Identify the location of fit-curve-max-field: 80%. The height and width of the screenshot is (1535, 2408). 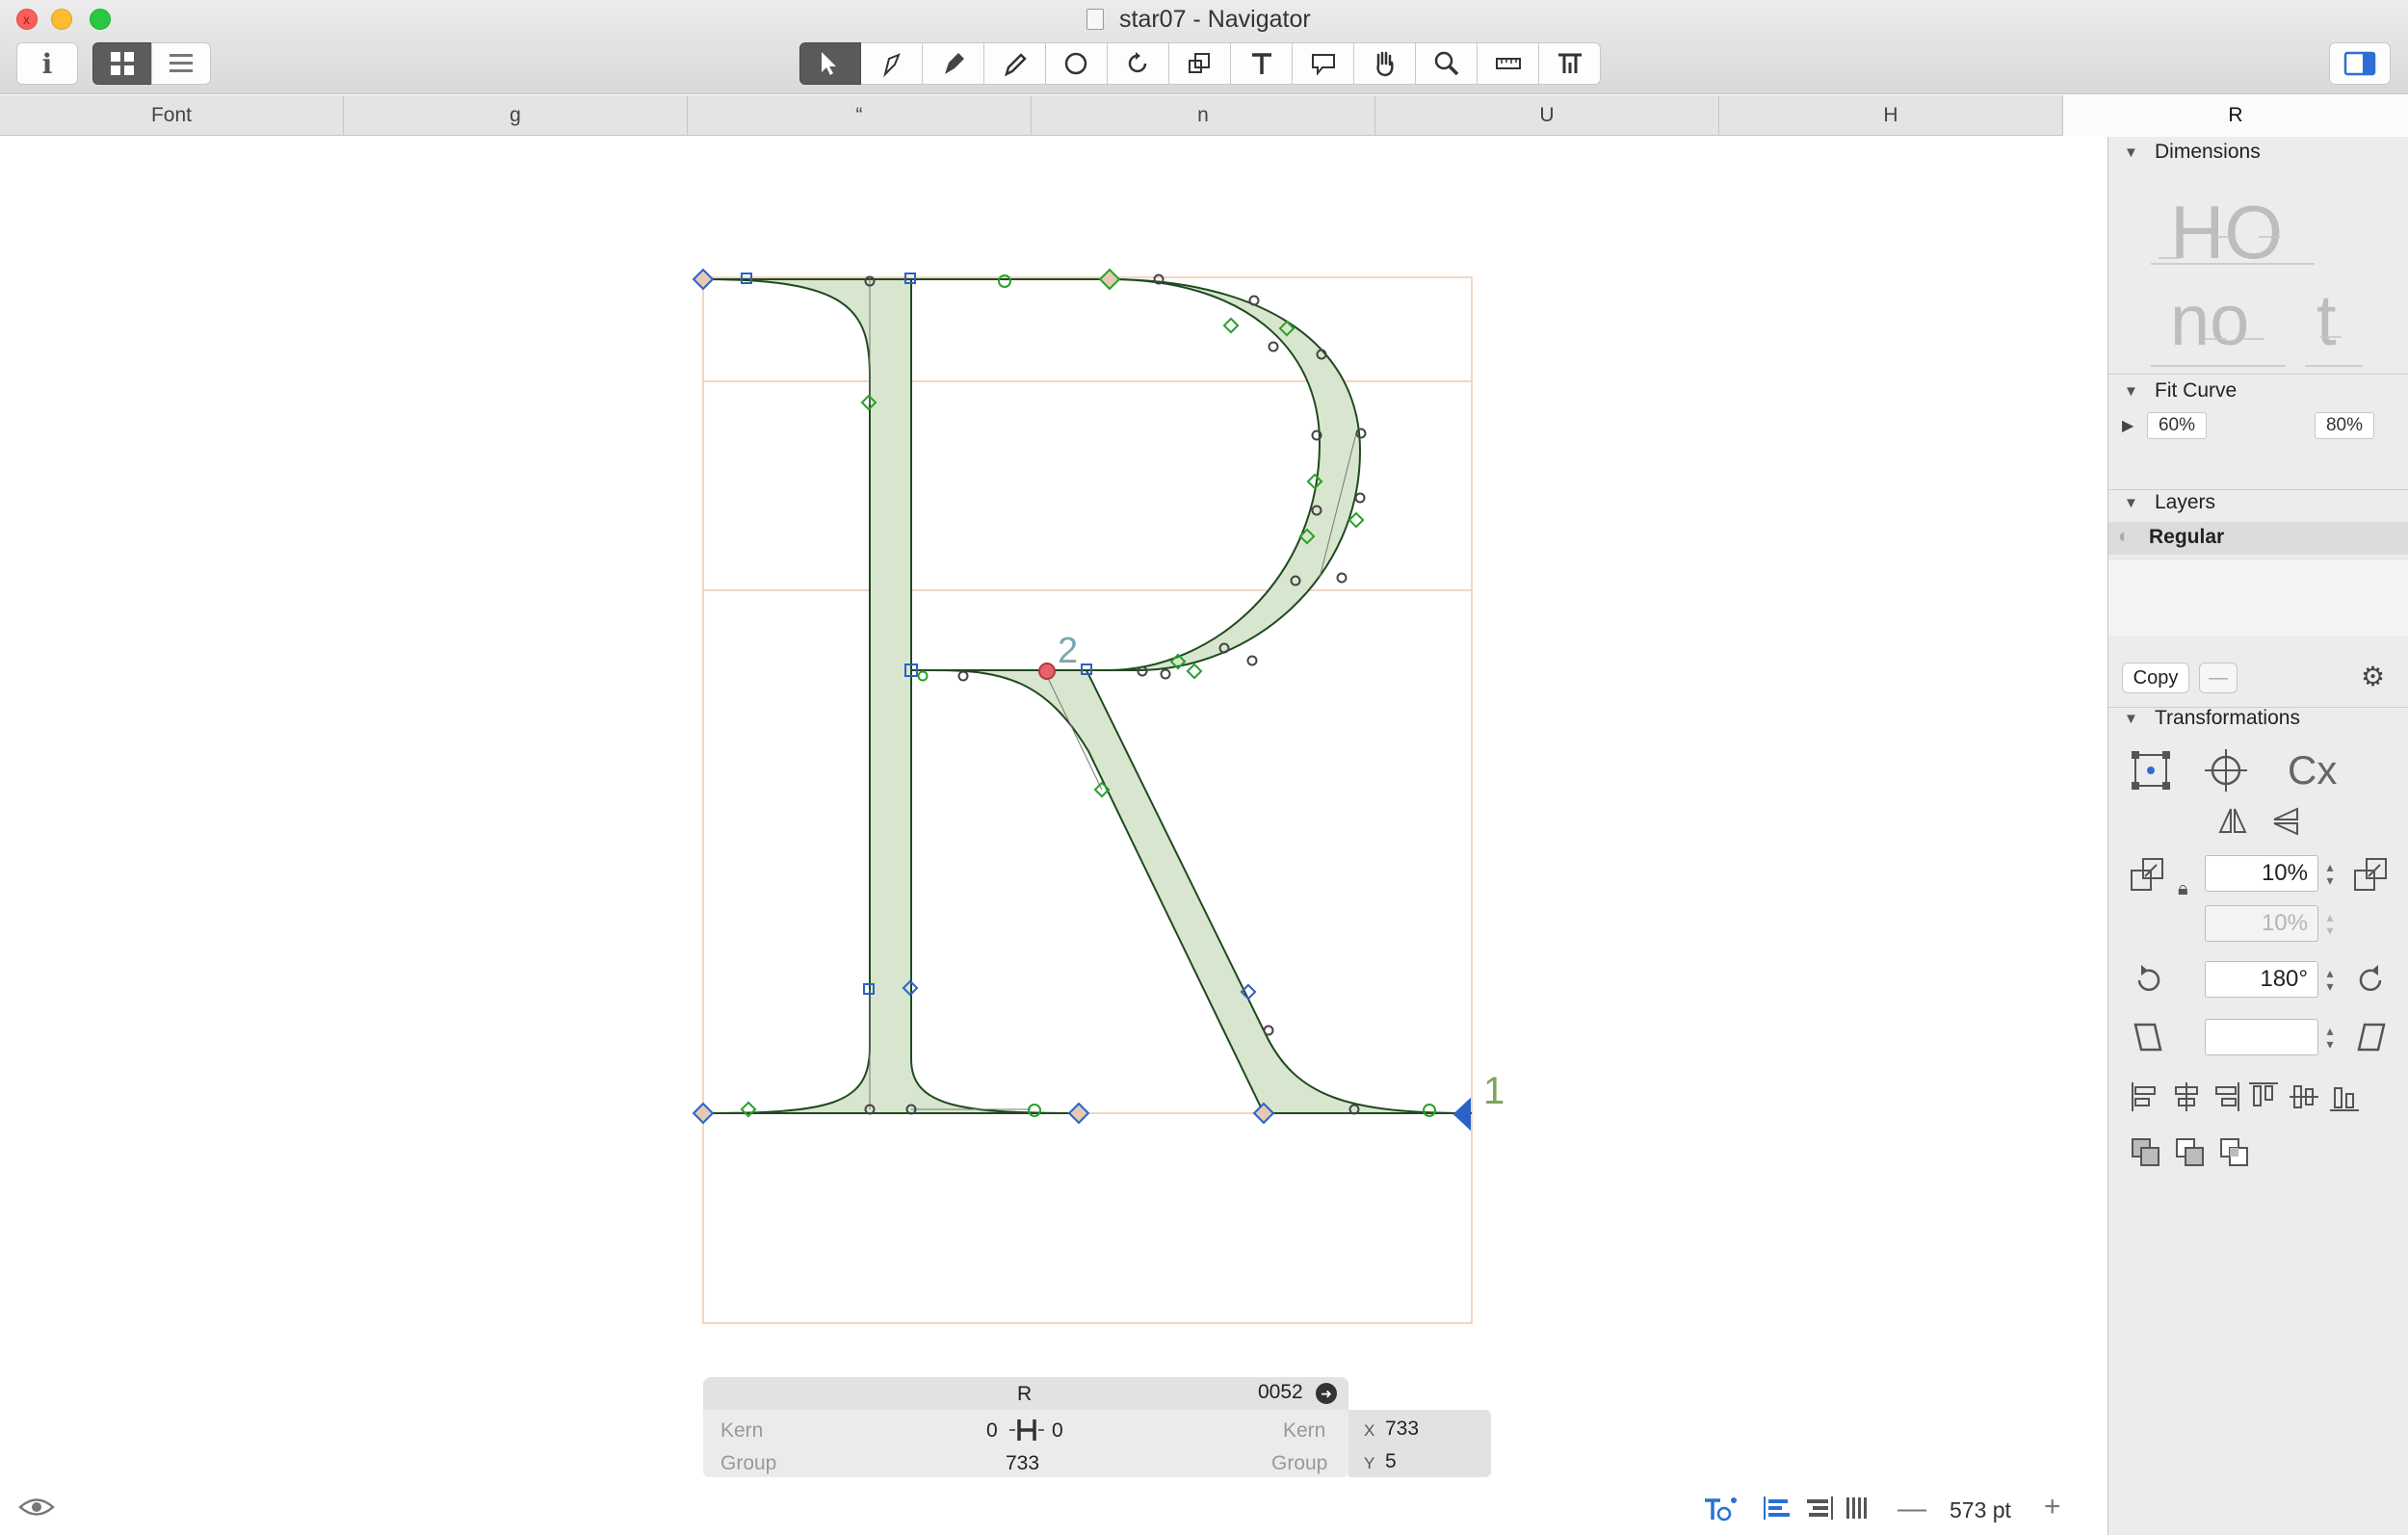
(2344, 425).